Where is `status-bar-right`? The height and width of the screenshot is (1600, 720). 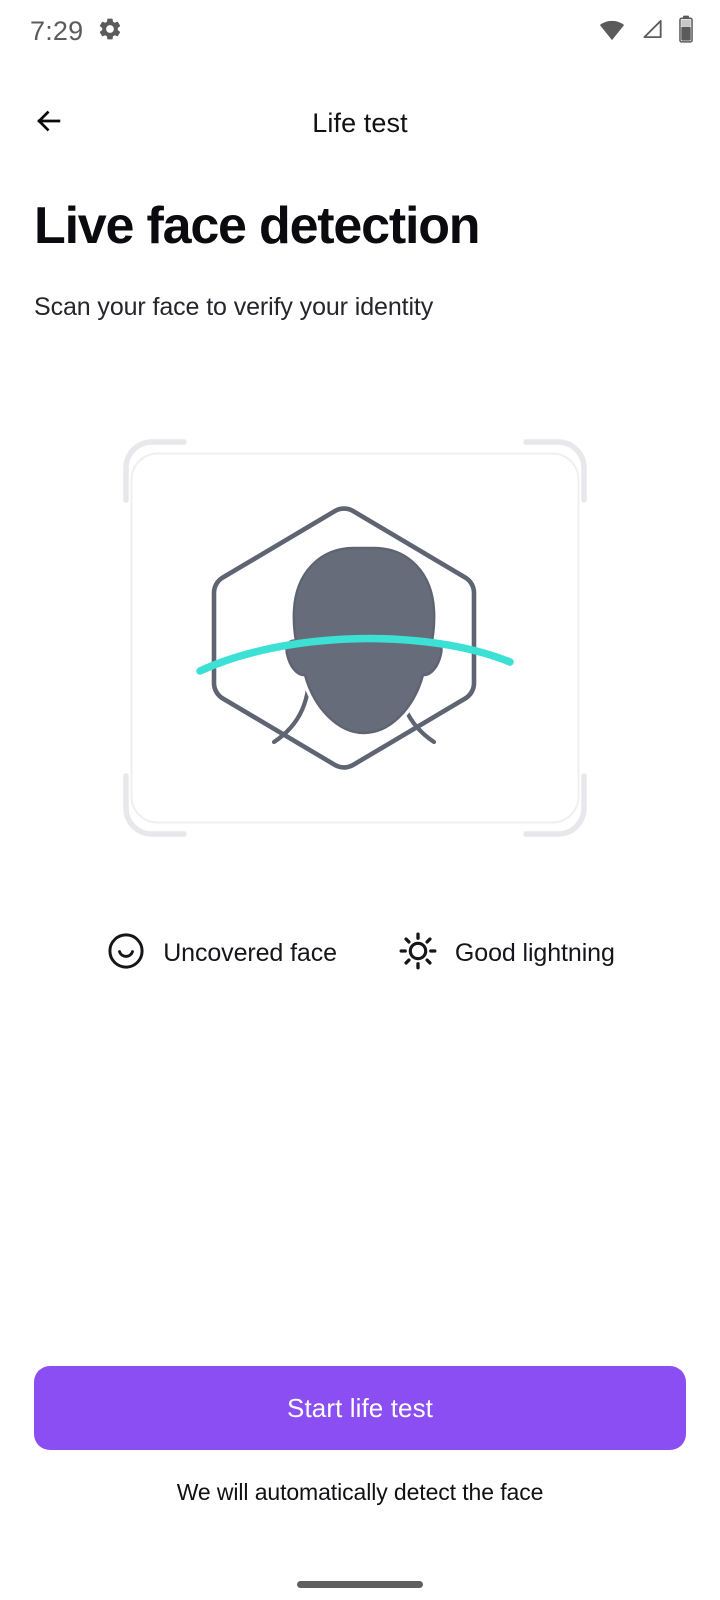
status-bar-right is located at coordinates (646, 31).